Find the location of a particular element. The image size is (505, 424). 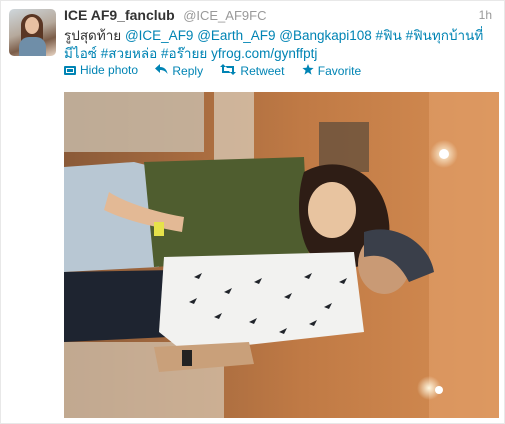

reply-button: Reply is located at coordinates (179, 70).